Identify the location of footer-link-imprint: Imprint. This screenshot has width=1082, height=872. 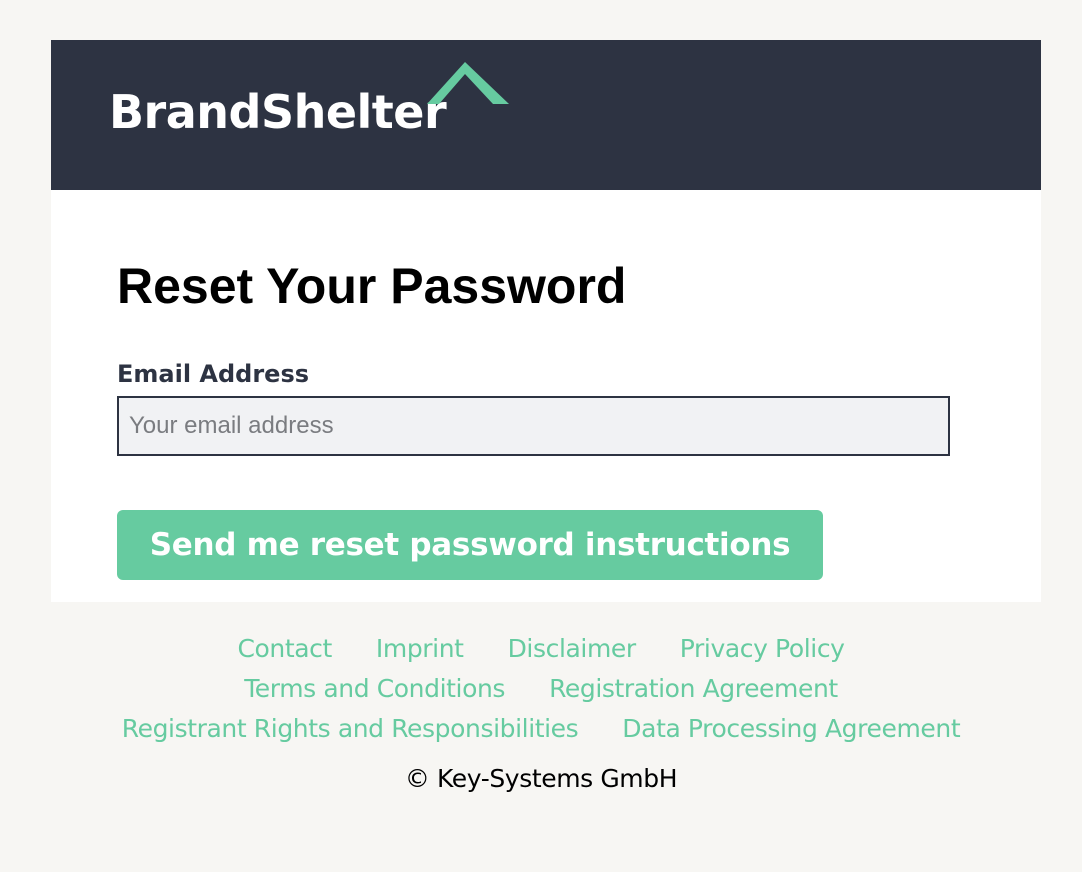
(420, 648).